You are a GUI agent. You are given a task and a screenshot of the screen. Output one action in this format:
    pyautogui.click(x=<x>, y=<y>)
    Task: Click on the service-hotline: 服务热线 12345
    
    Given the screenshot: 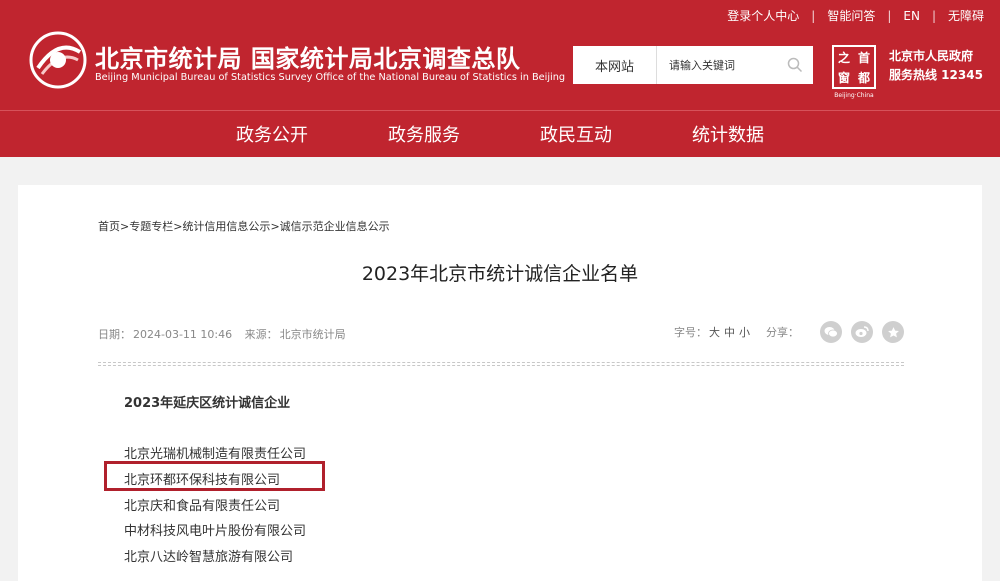 What is the action you would take?
    pyautogui.click(x=936, y=75)
    